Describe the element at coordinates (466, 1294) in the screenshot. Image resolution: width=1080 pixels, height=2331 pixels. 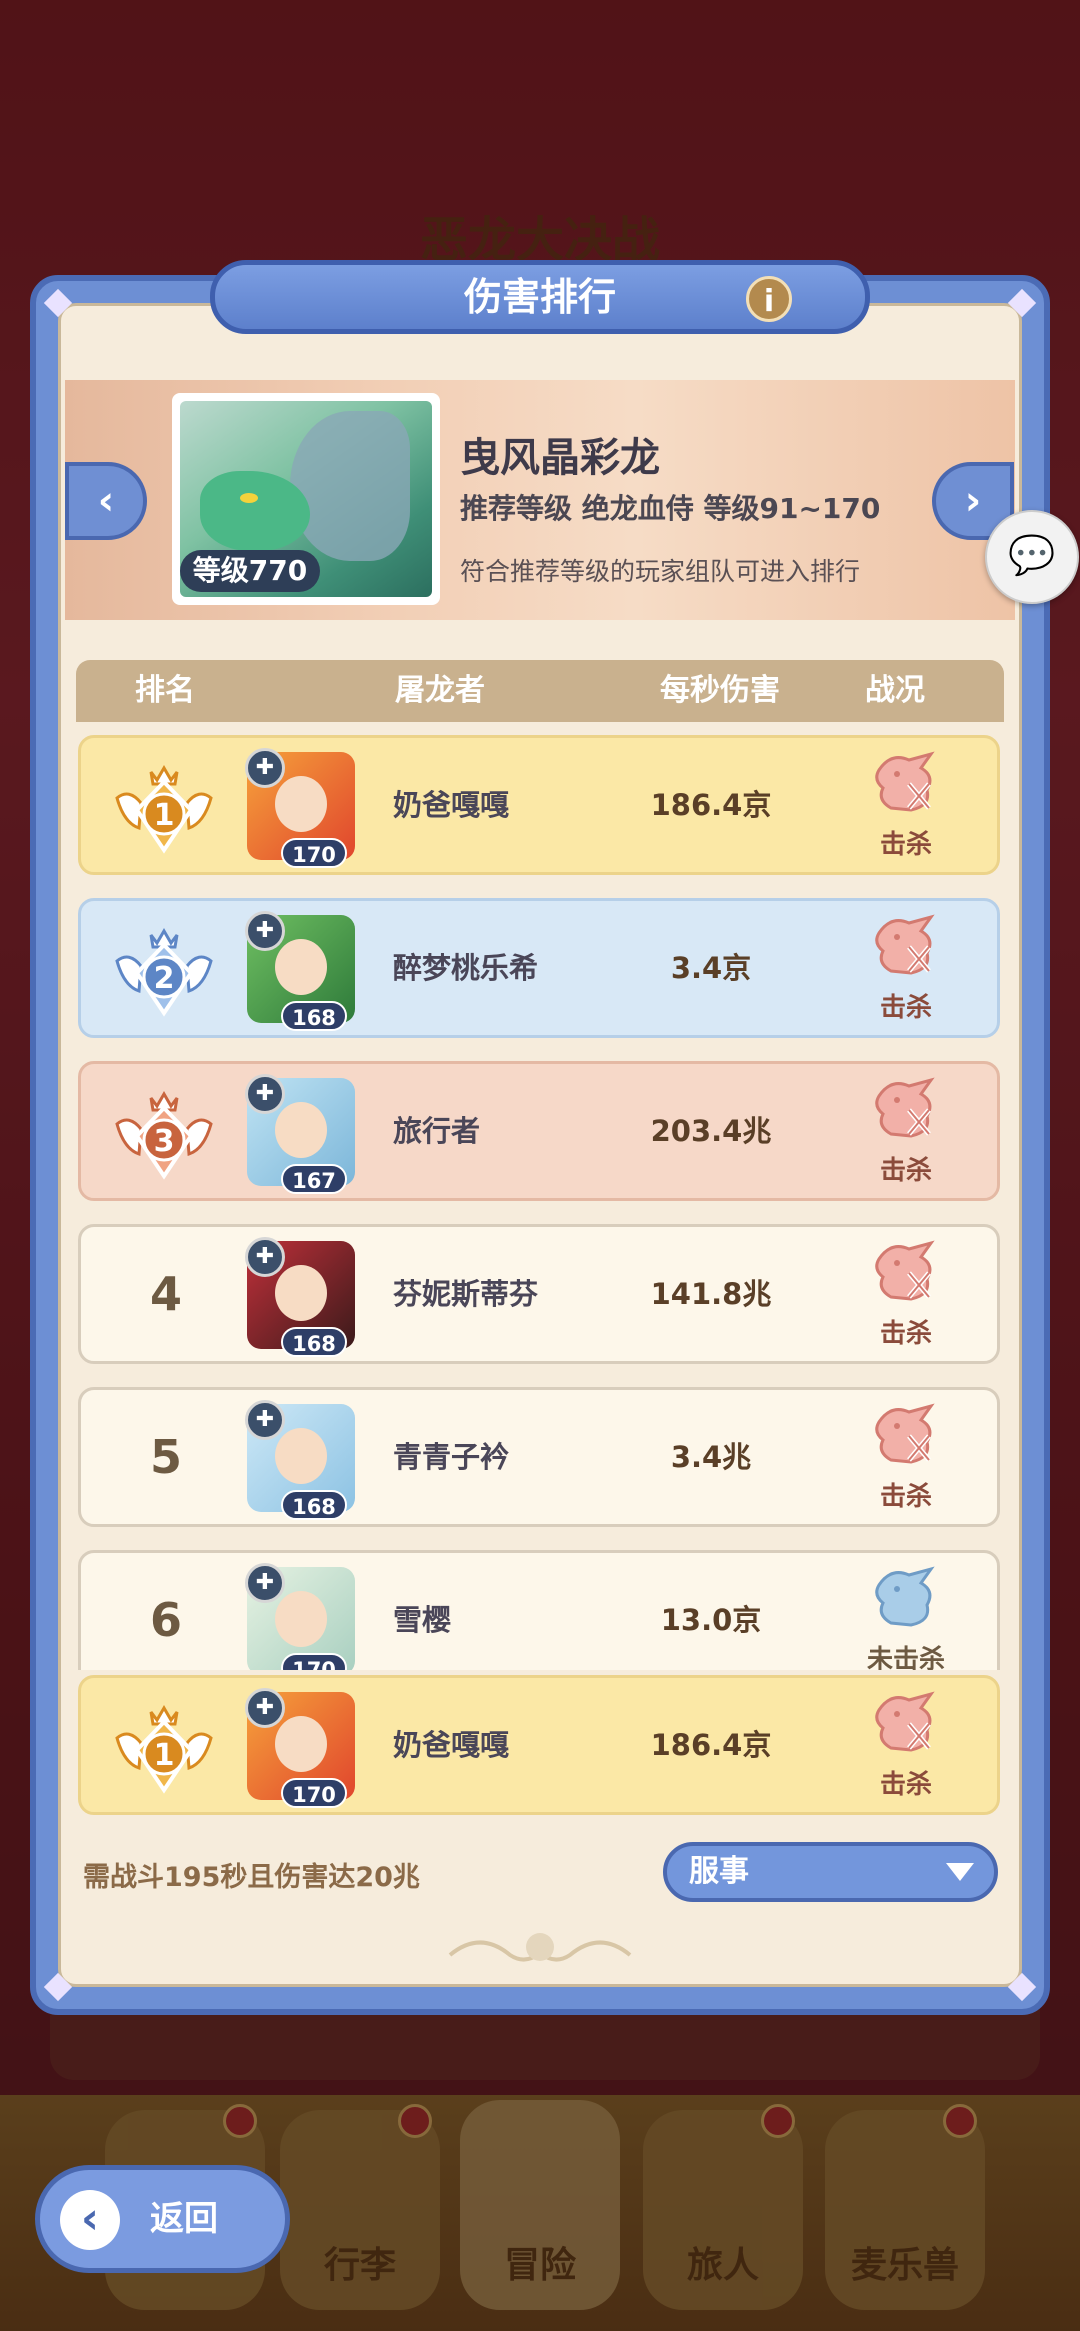
I see `player-name: 芬妮斯蒂芬` at that location.